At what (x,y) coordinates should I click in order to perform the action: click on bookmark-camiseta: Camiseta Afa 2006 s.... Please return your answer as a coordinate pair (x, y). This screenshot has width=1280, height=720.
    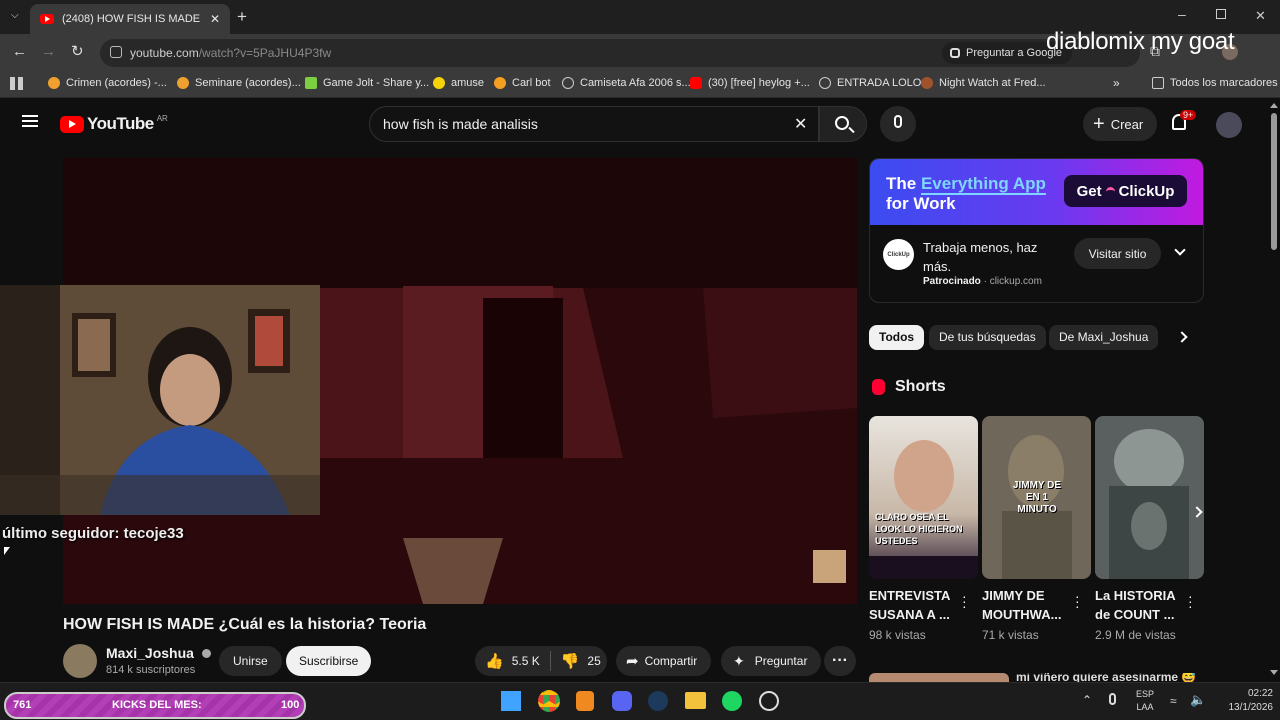
    Looking at the image, I should click on (626, 83).